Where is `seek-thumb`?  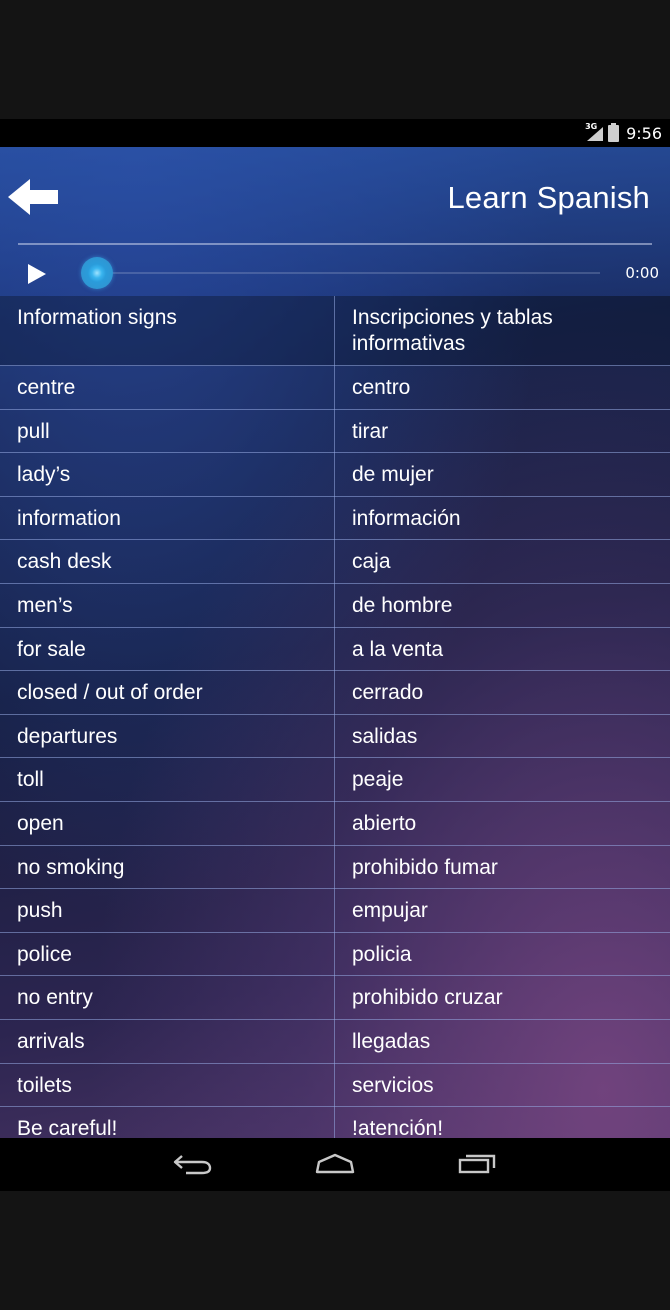 seek-thumb is located at coordinates (97, 273).